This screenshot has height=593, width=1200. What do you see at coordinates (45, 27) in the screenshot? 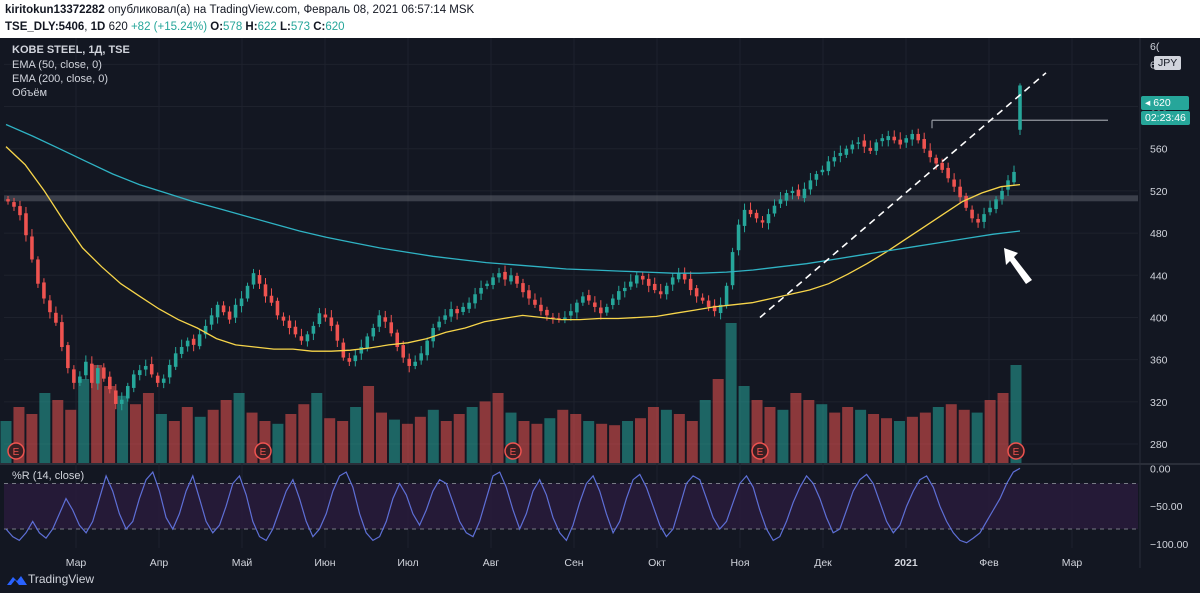
I see `symbol-label: TSE_DLY:5406` at bounding box center [45, 27].